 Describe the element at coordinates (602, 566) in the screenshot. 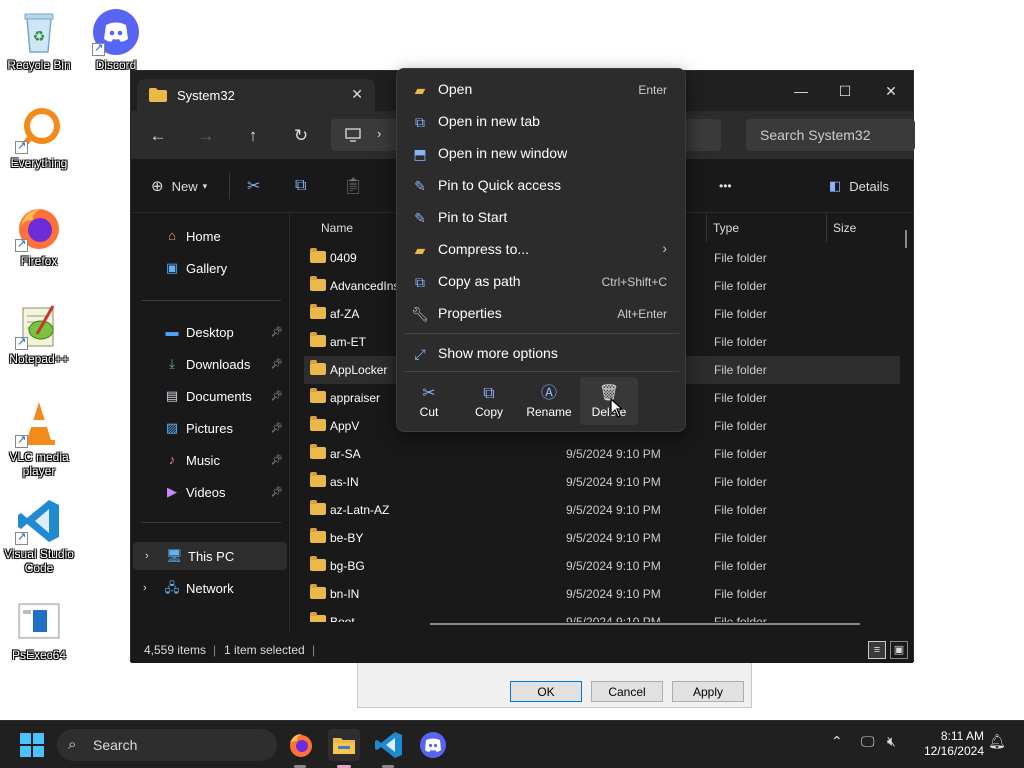

I see `file-row: bg-BG 9/5/2024 9:10 PM File folder` at that location.